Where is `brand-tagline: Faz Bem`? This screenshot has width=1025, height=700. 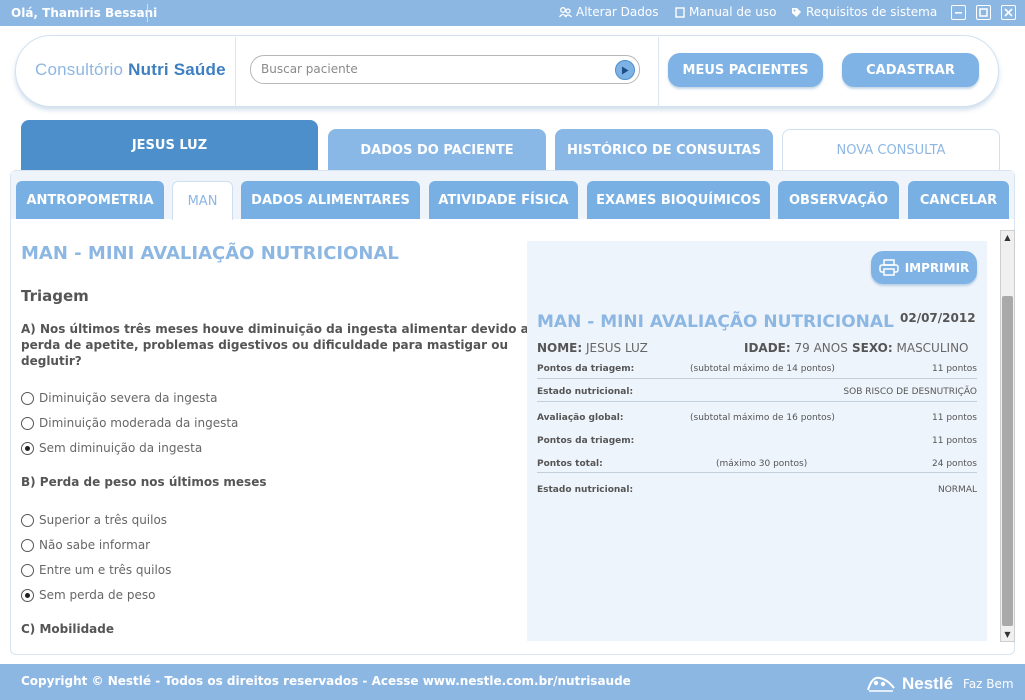 brand-tagline: Faz Bem is located at coordinates (988, 684).